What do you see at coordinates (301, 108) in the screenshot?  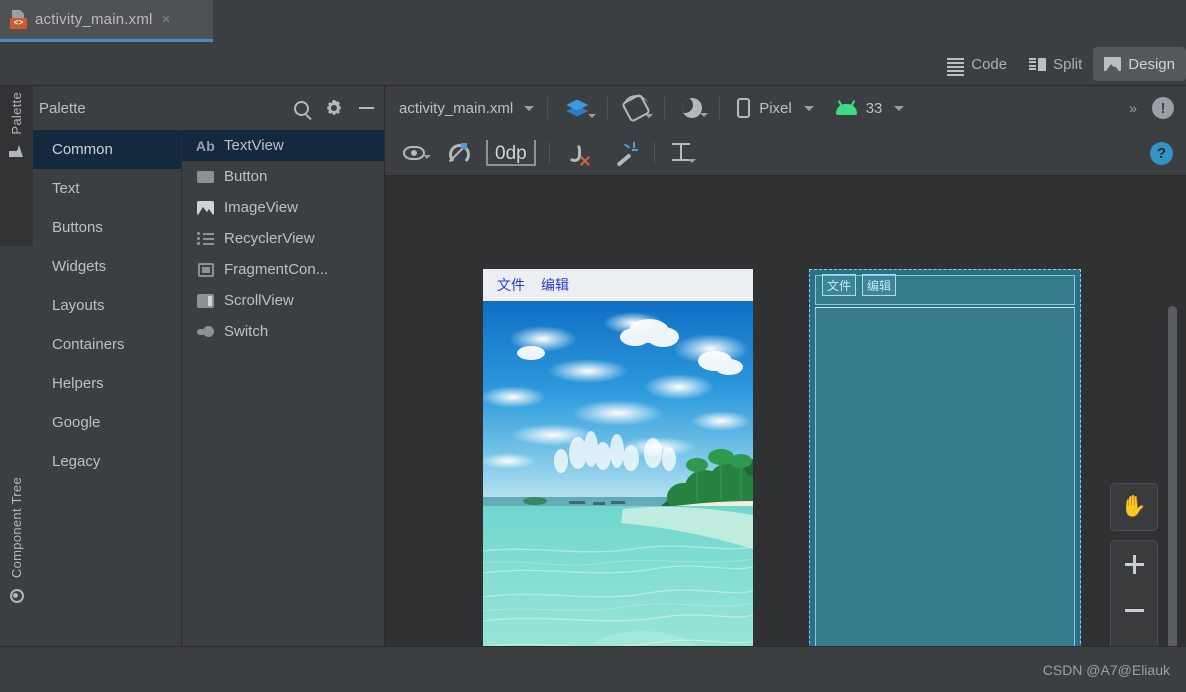 I see `search-icon` at bounding box center [301, 108].